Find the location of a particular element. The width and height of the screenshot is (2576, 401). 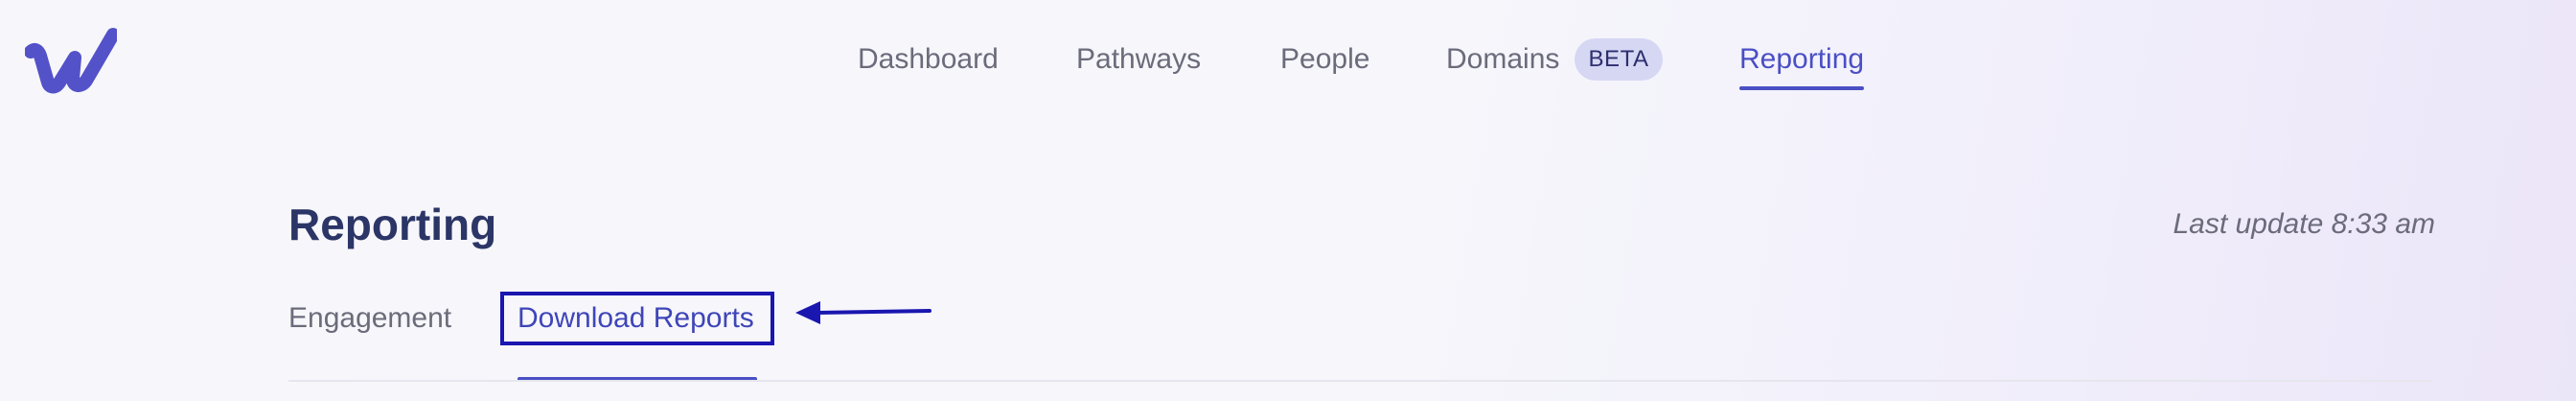

arrow-left-icon is located at coordinates (863, 312).